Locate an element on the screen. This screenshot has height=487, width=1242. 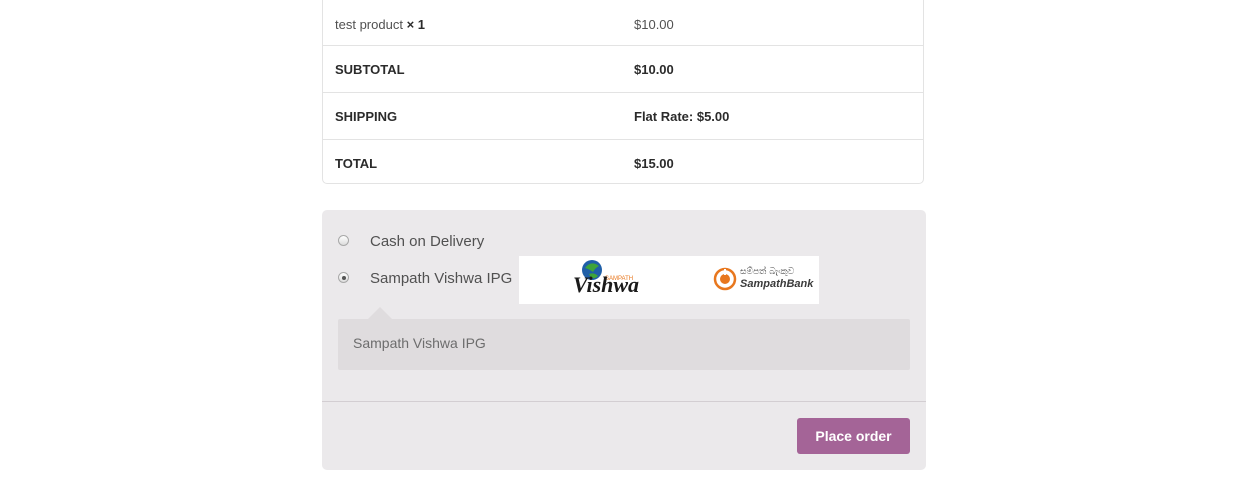
bank-name: SampathBank is located at coordinates (777, 284).